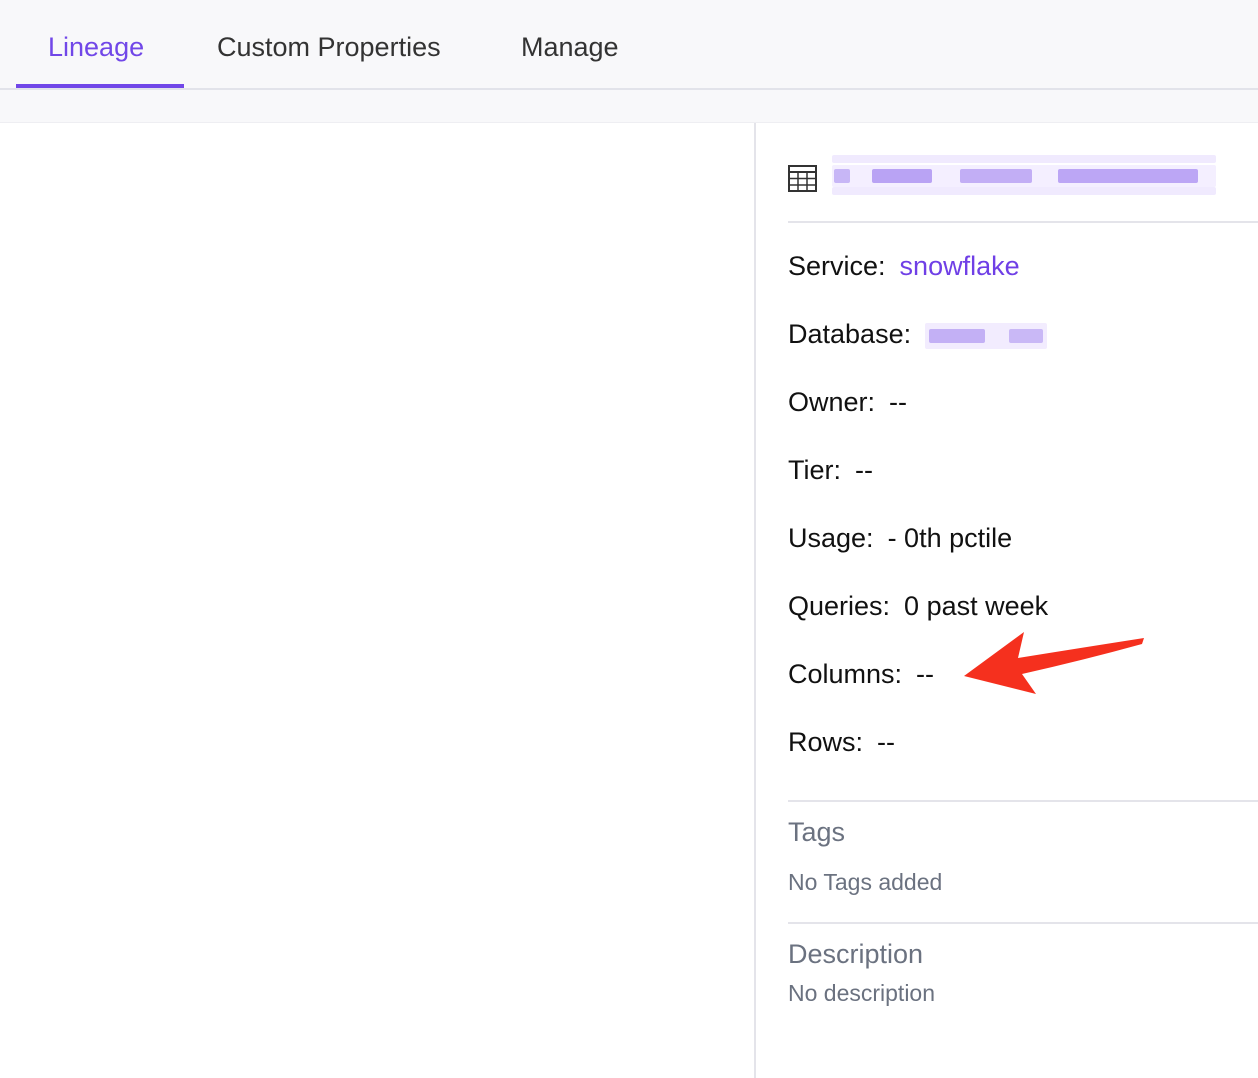 The height and width of the screenshot is (1078, 1258). I want to click on rows-label: Rows:, so click(826, 742).